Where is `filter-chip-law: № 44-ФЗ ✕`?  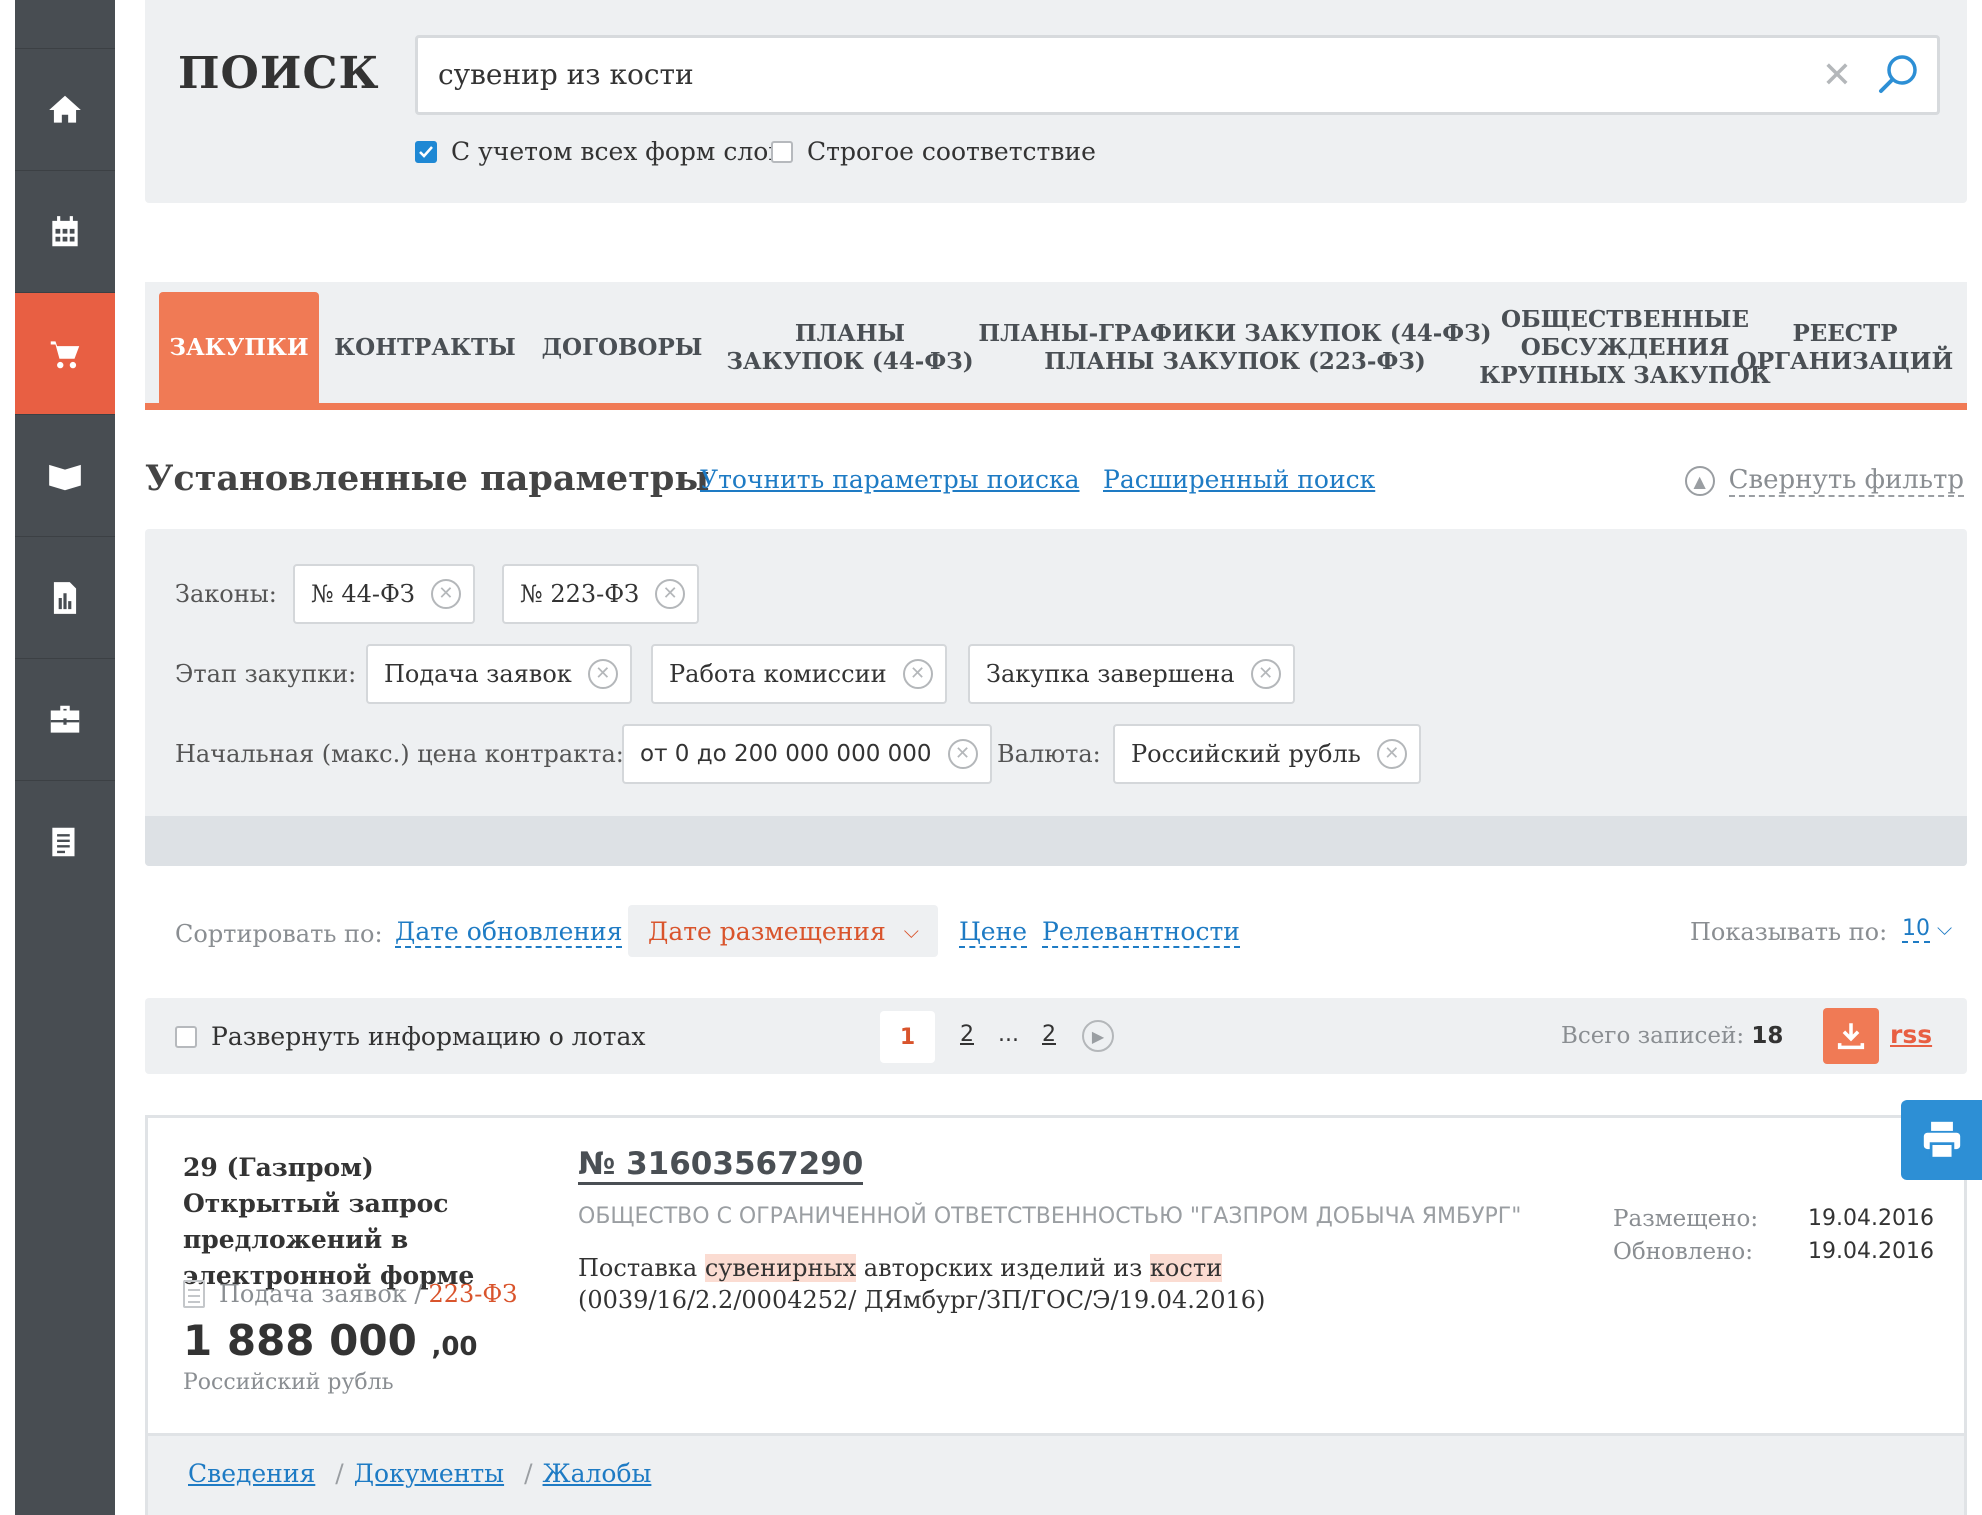 filter-chip-law: № 44-ФЗ ✕ is located at coordinates (384, 594).